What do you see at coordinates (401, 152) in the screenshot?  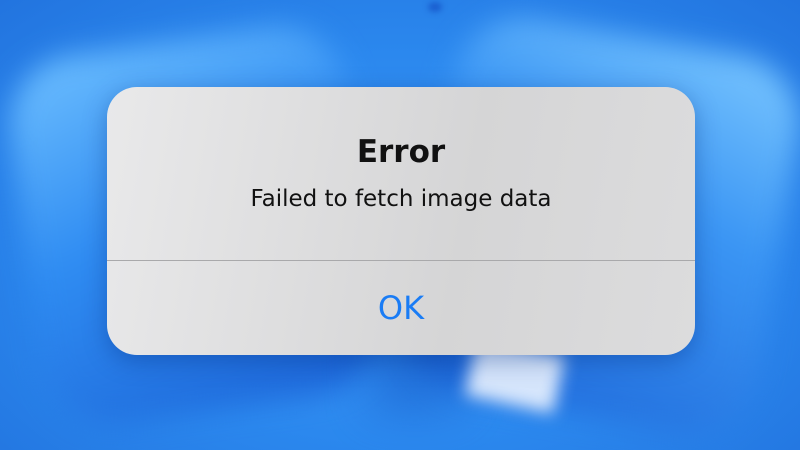 I see `alert-title: Error` at bounding box center [401, 152].